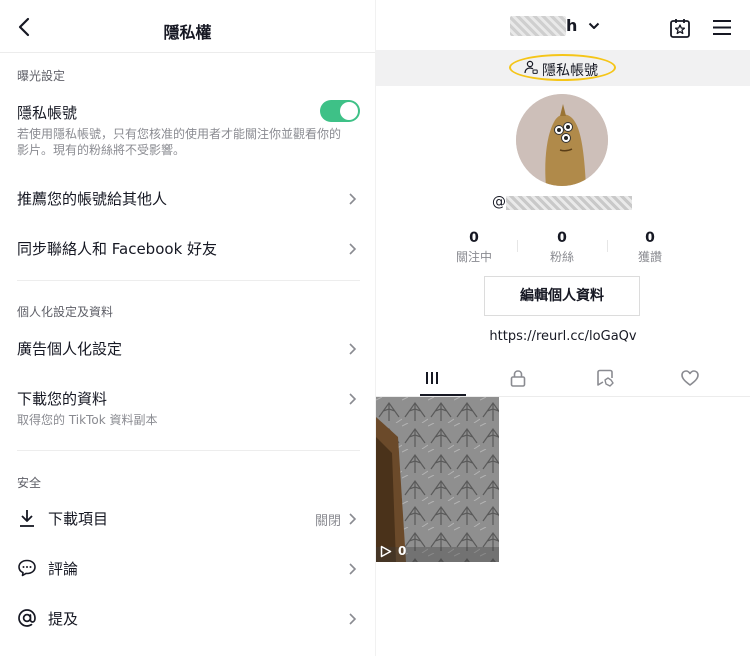  Describe the element at coordinates (473, 257) in the screenshot. I see `stat-following-label: 關注中` at that location.